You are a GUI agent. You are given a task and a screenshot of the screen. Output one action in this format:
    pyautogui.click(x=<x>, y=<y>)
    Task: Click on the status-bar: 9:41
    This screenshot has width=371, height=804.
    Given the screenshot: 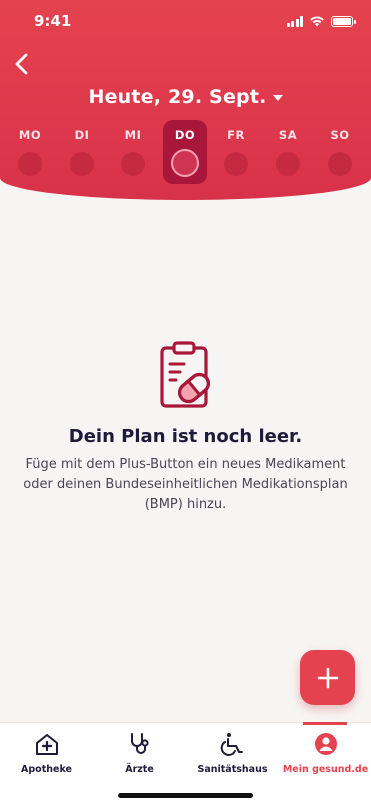 What is the action you would take?
    pyautogui.click(x=185, y=22)
    